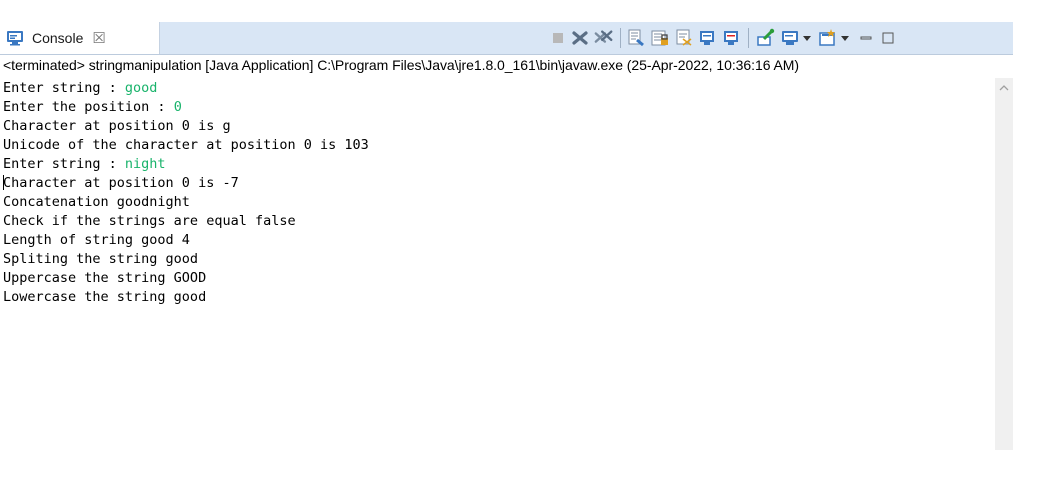 The image size is (1052, 477). Describe the element at coordinates (498, 297) in the screenshot. I see `console-line: Lowercase the string good` at that location.